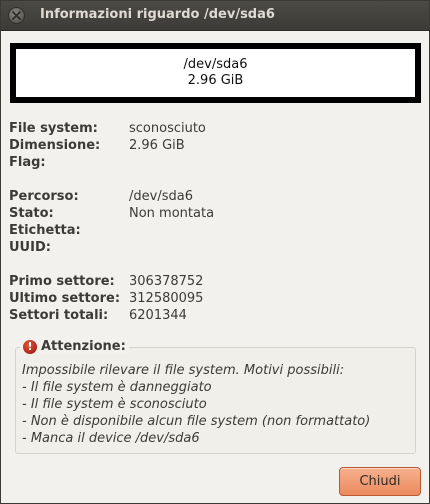 The width and height of the screenshot is (430, 504). I want to click on info-label: Dimensione:, so click(55, 145).